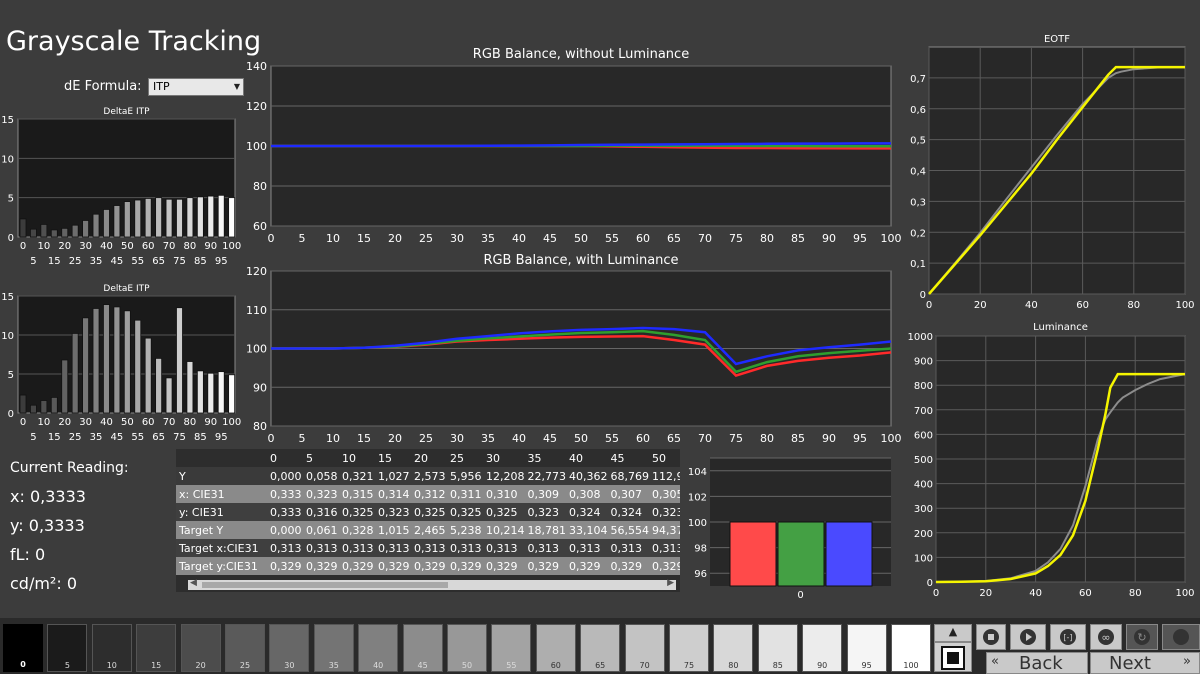 The image size is (1200, 674). What do you see at coordinates (325, 585) in the screenshot?
I see `scrollbar-thumb` at bounding box center [325, 585].